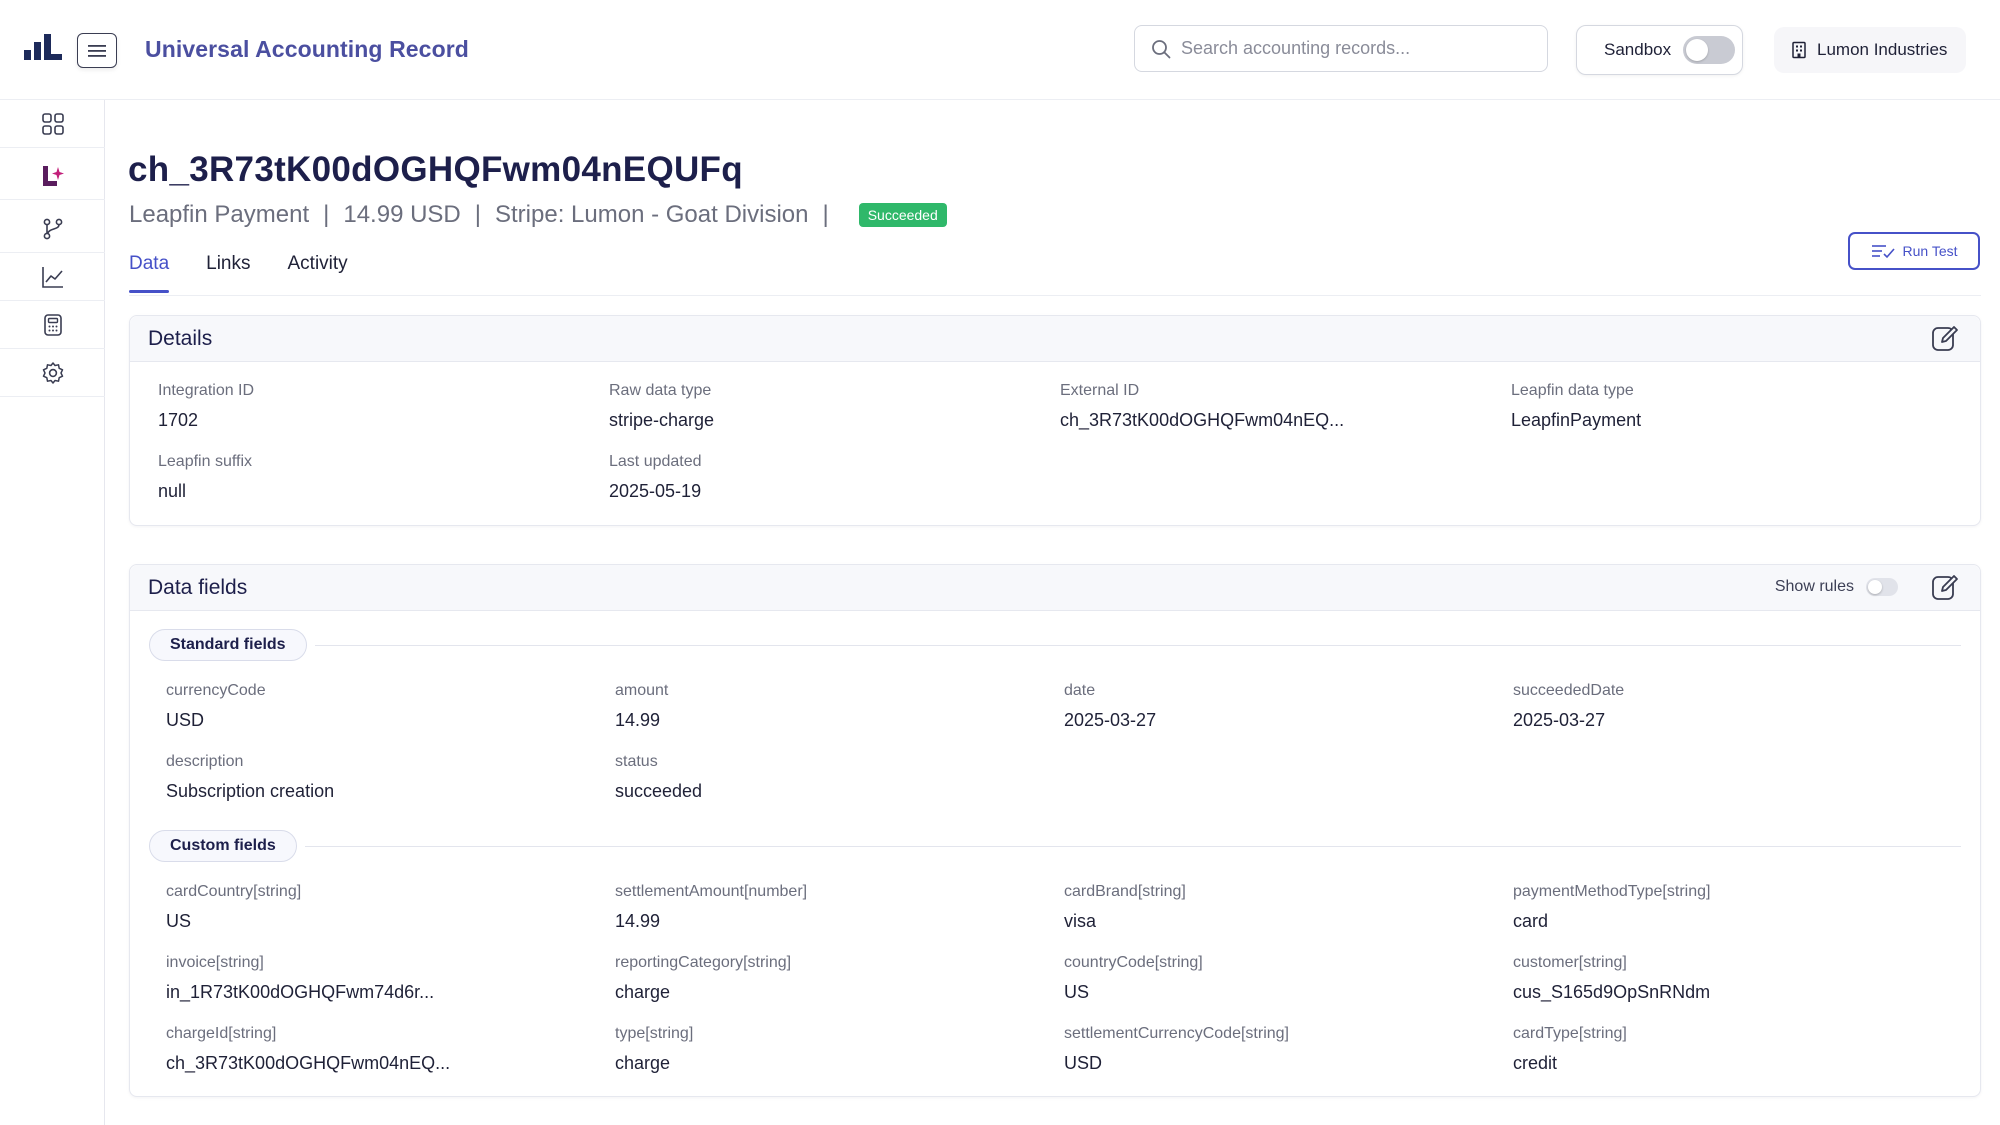 The image size is (2000, 1125). Describe the element at coordinates (765, 706) in the screenshot. I see `standard-field: amount 14.99` at that location.